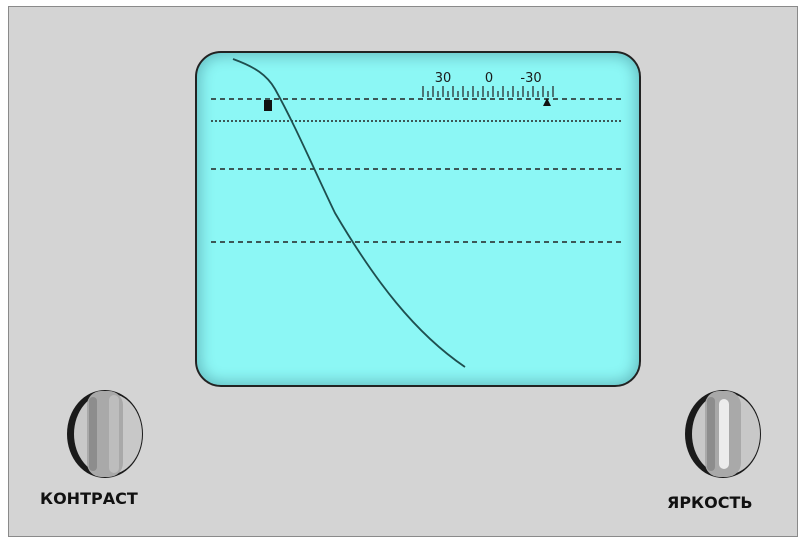  I want to click on scale-ticks, so click(488, 91).